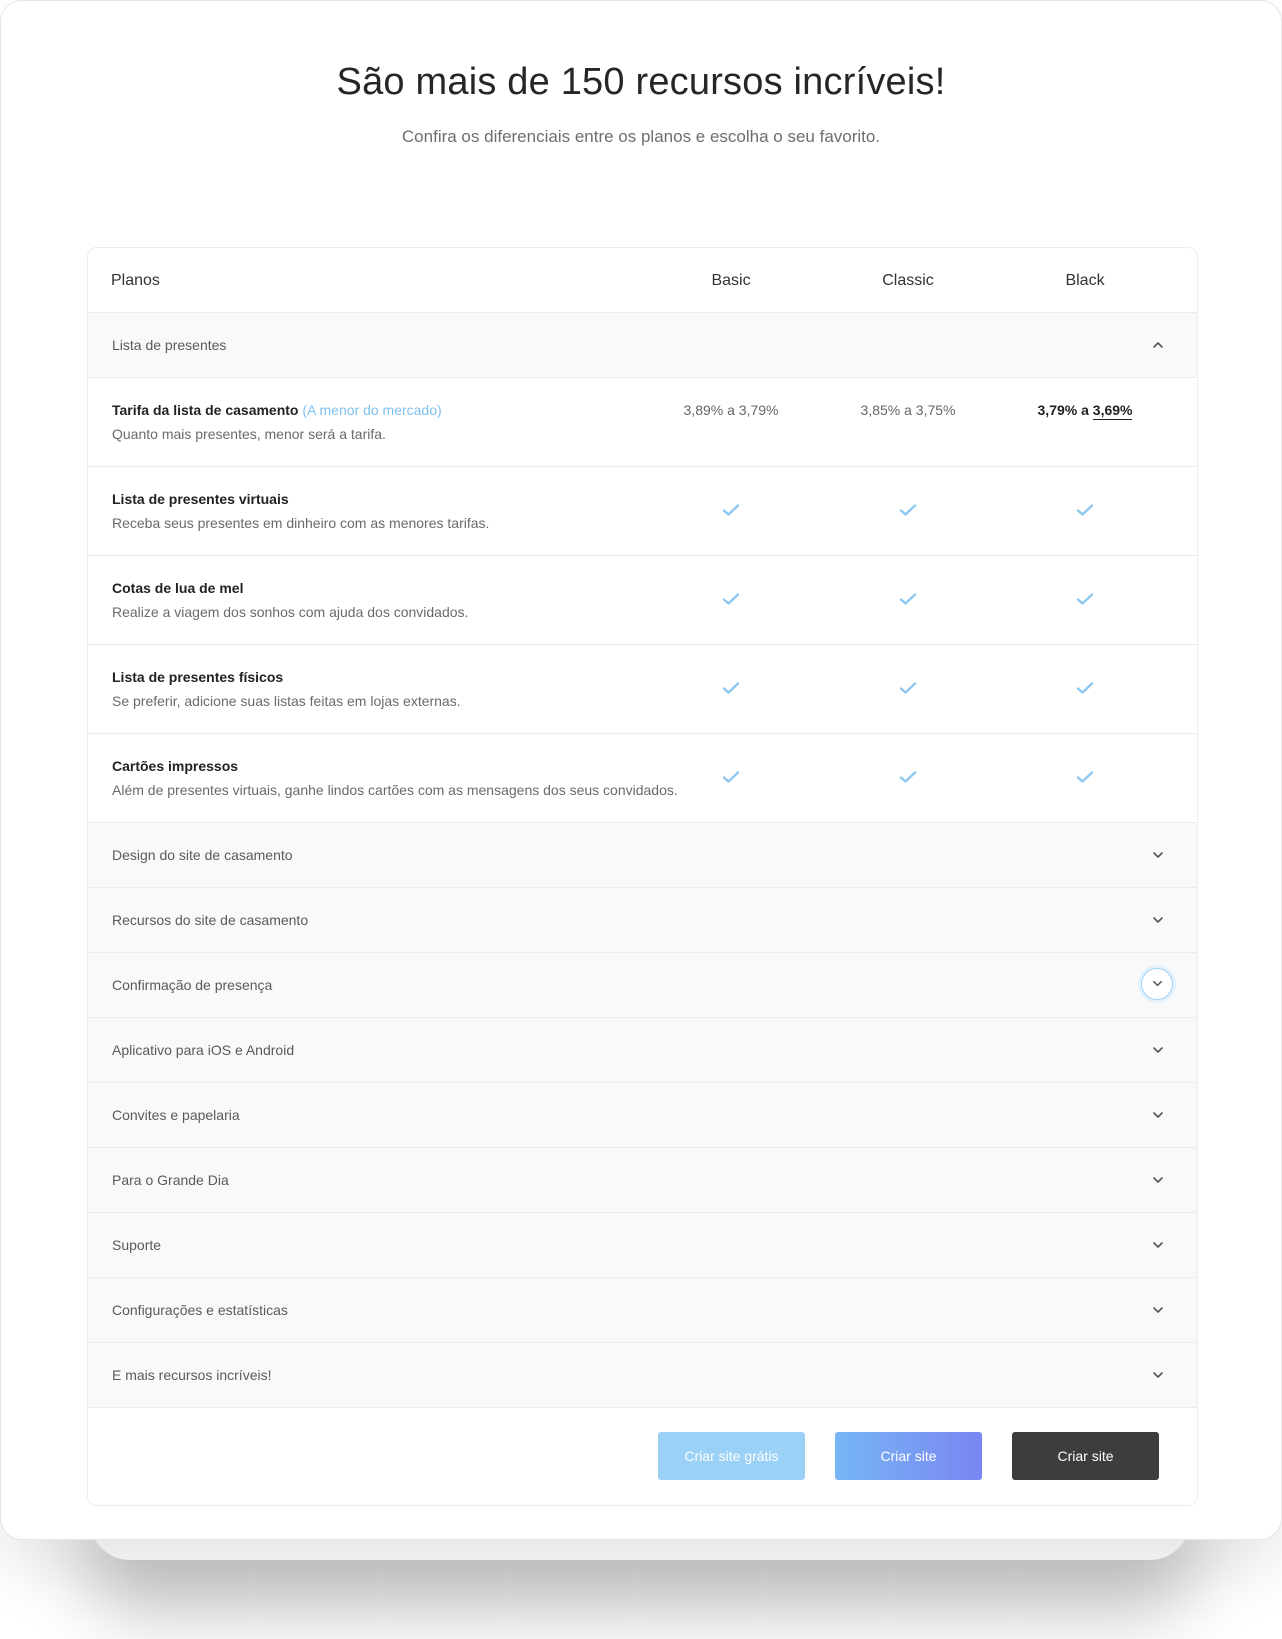 This screenshot has height=1639, width=1282. Describe the element at coordinates (642, 280) in the screenshot. I see `table-header: Planos Basic Classic Black` at that location.